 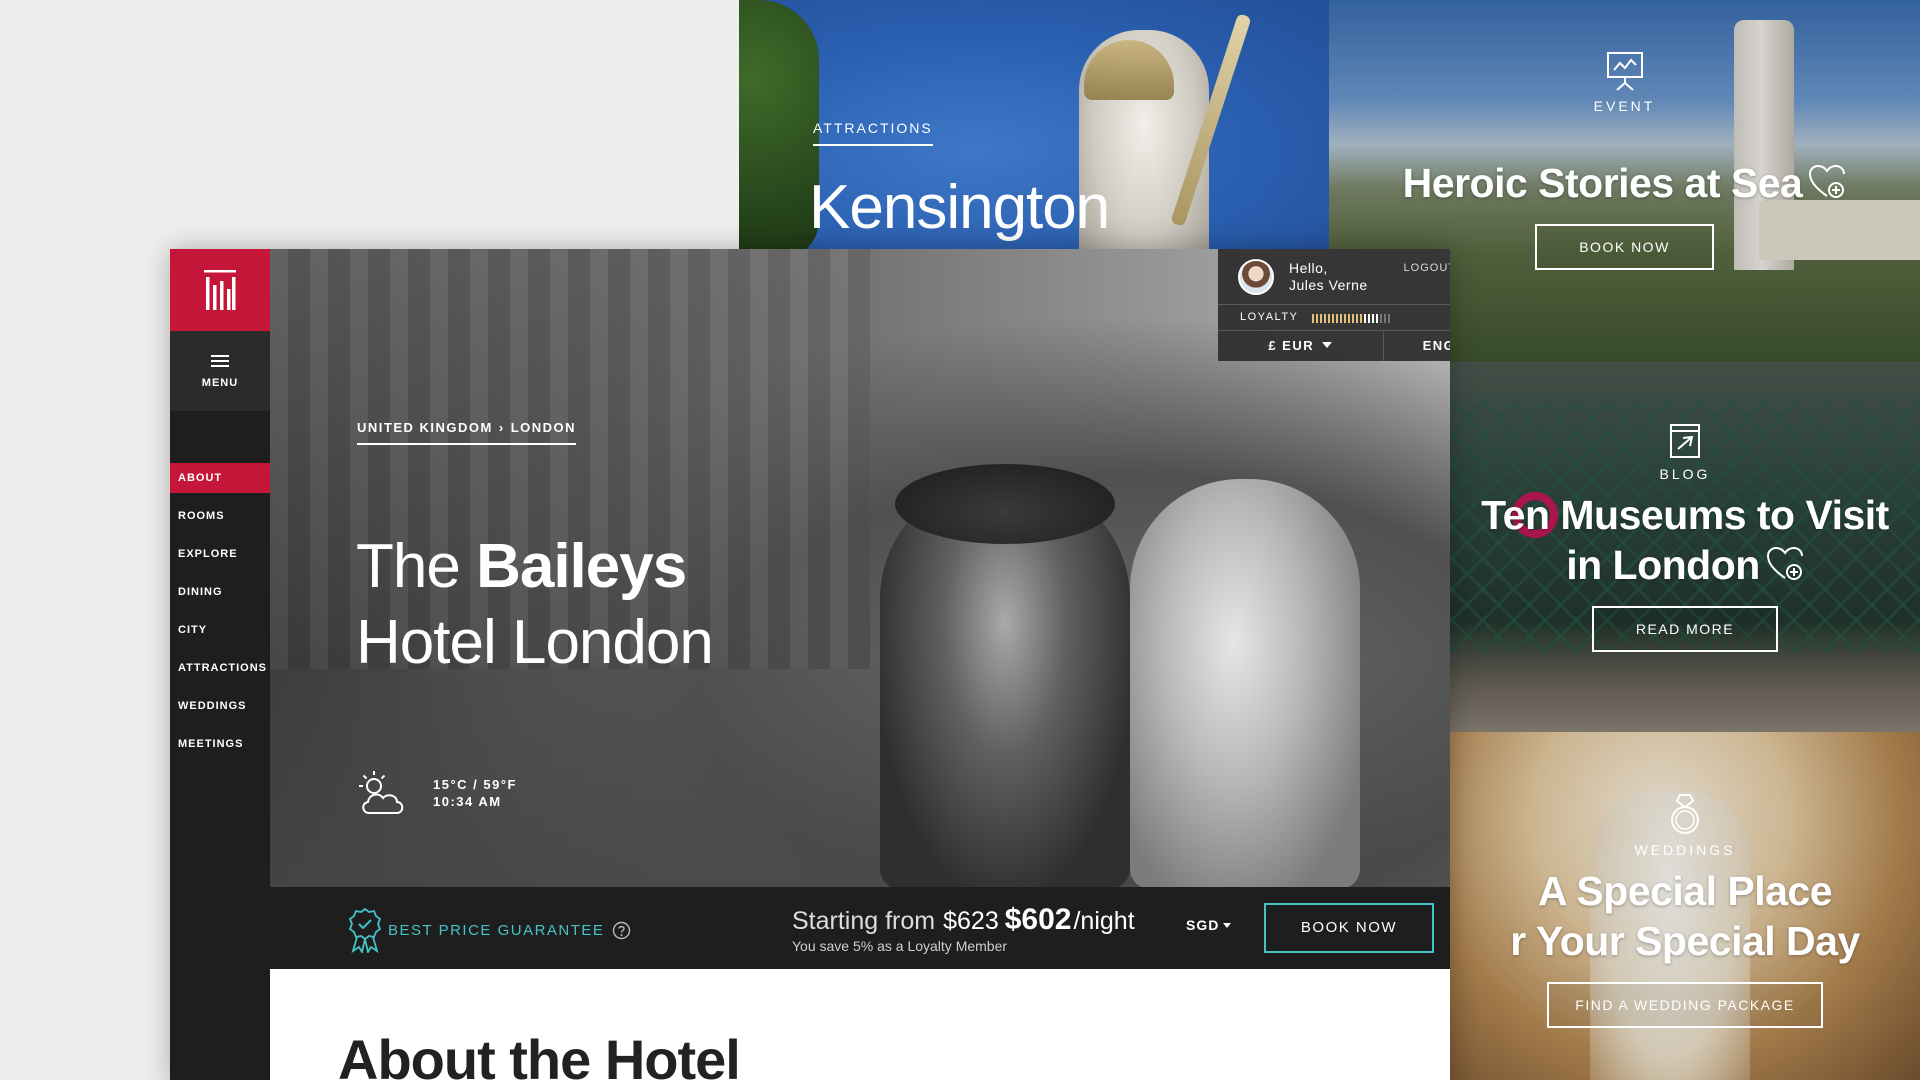 I want to click on greeting-hello: Hello,, so click(x=1308, y=268).